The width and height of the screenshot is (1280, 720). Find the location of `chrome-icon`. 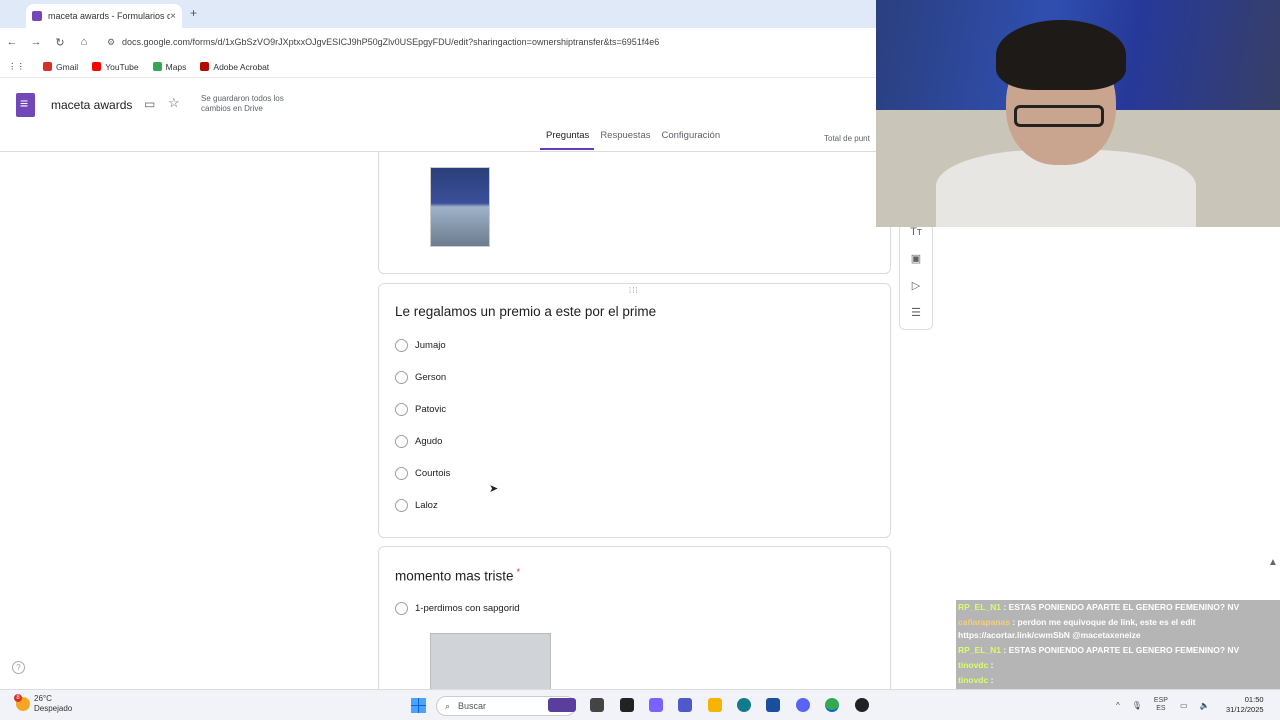

chrome-icon is located at coordinates (832, 705).